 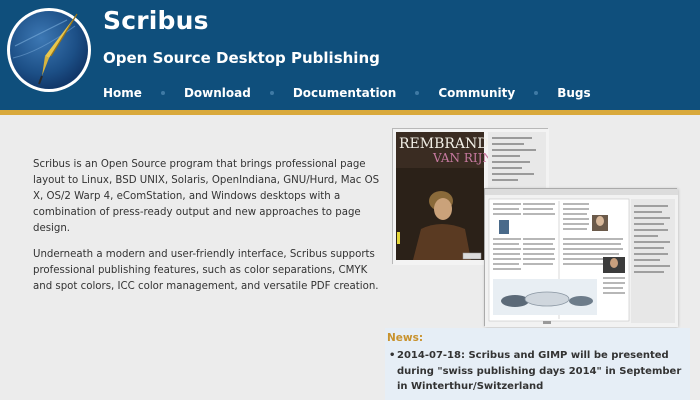 What do you see at coordinates (449, 144) in the screenshot?
I see `cover-title: REMBRANDT` at bounding box center [449, 144].